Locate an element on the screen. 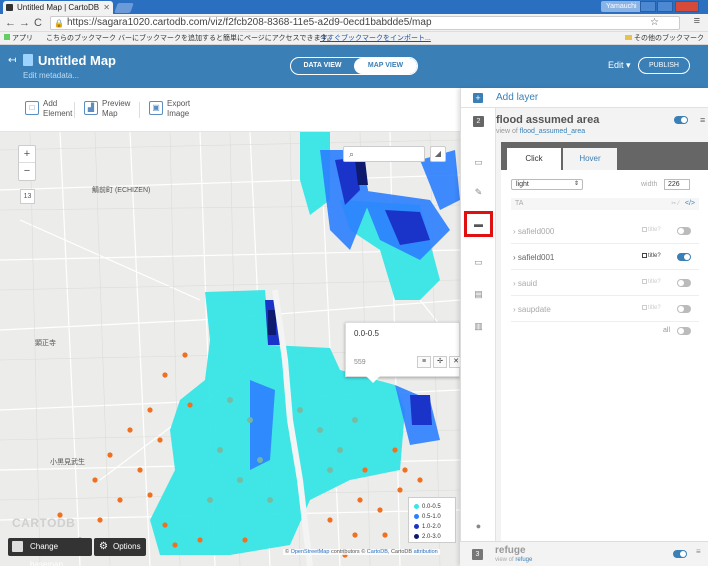  star-icon: ☆ is located at coordinates (654, 23).